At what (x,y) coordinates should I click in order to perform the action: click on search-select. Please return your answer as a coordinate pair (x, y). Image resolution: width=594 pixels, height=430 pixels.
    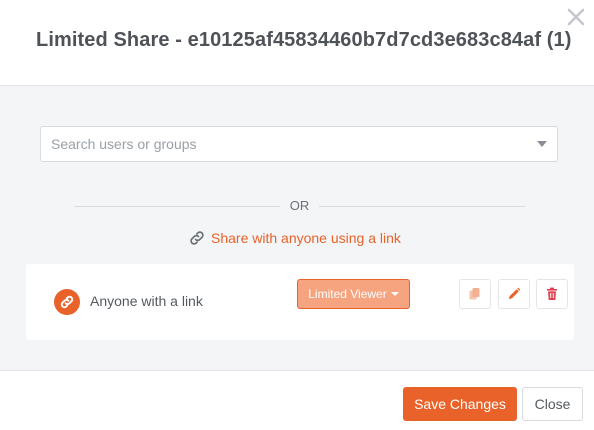
    Looking at the image, I should click on (299, 144).